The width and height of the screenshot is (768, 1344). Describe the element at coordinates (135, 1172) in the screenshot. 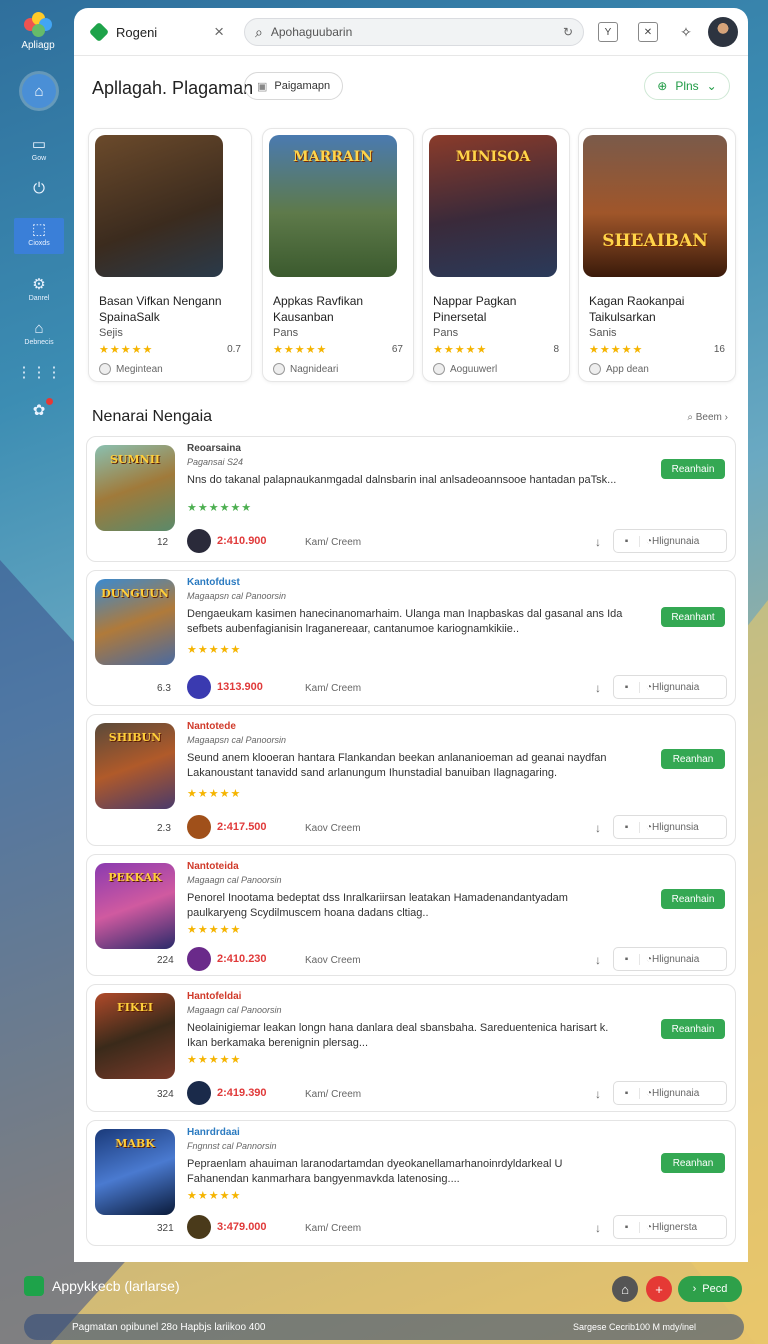

I see `game-art: MABK` at that location.